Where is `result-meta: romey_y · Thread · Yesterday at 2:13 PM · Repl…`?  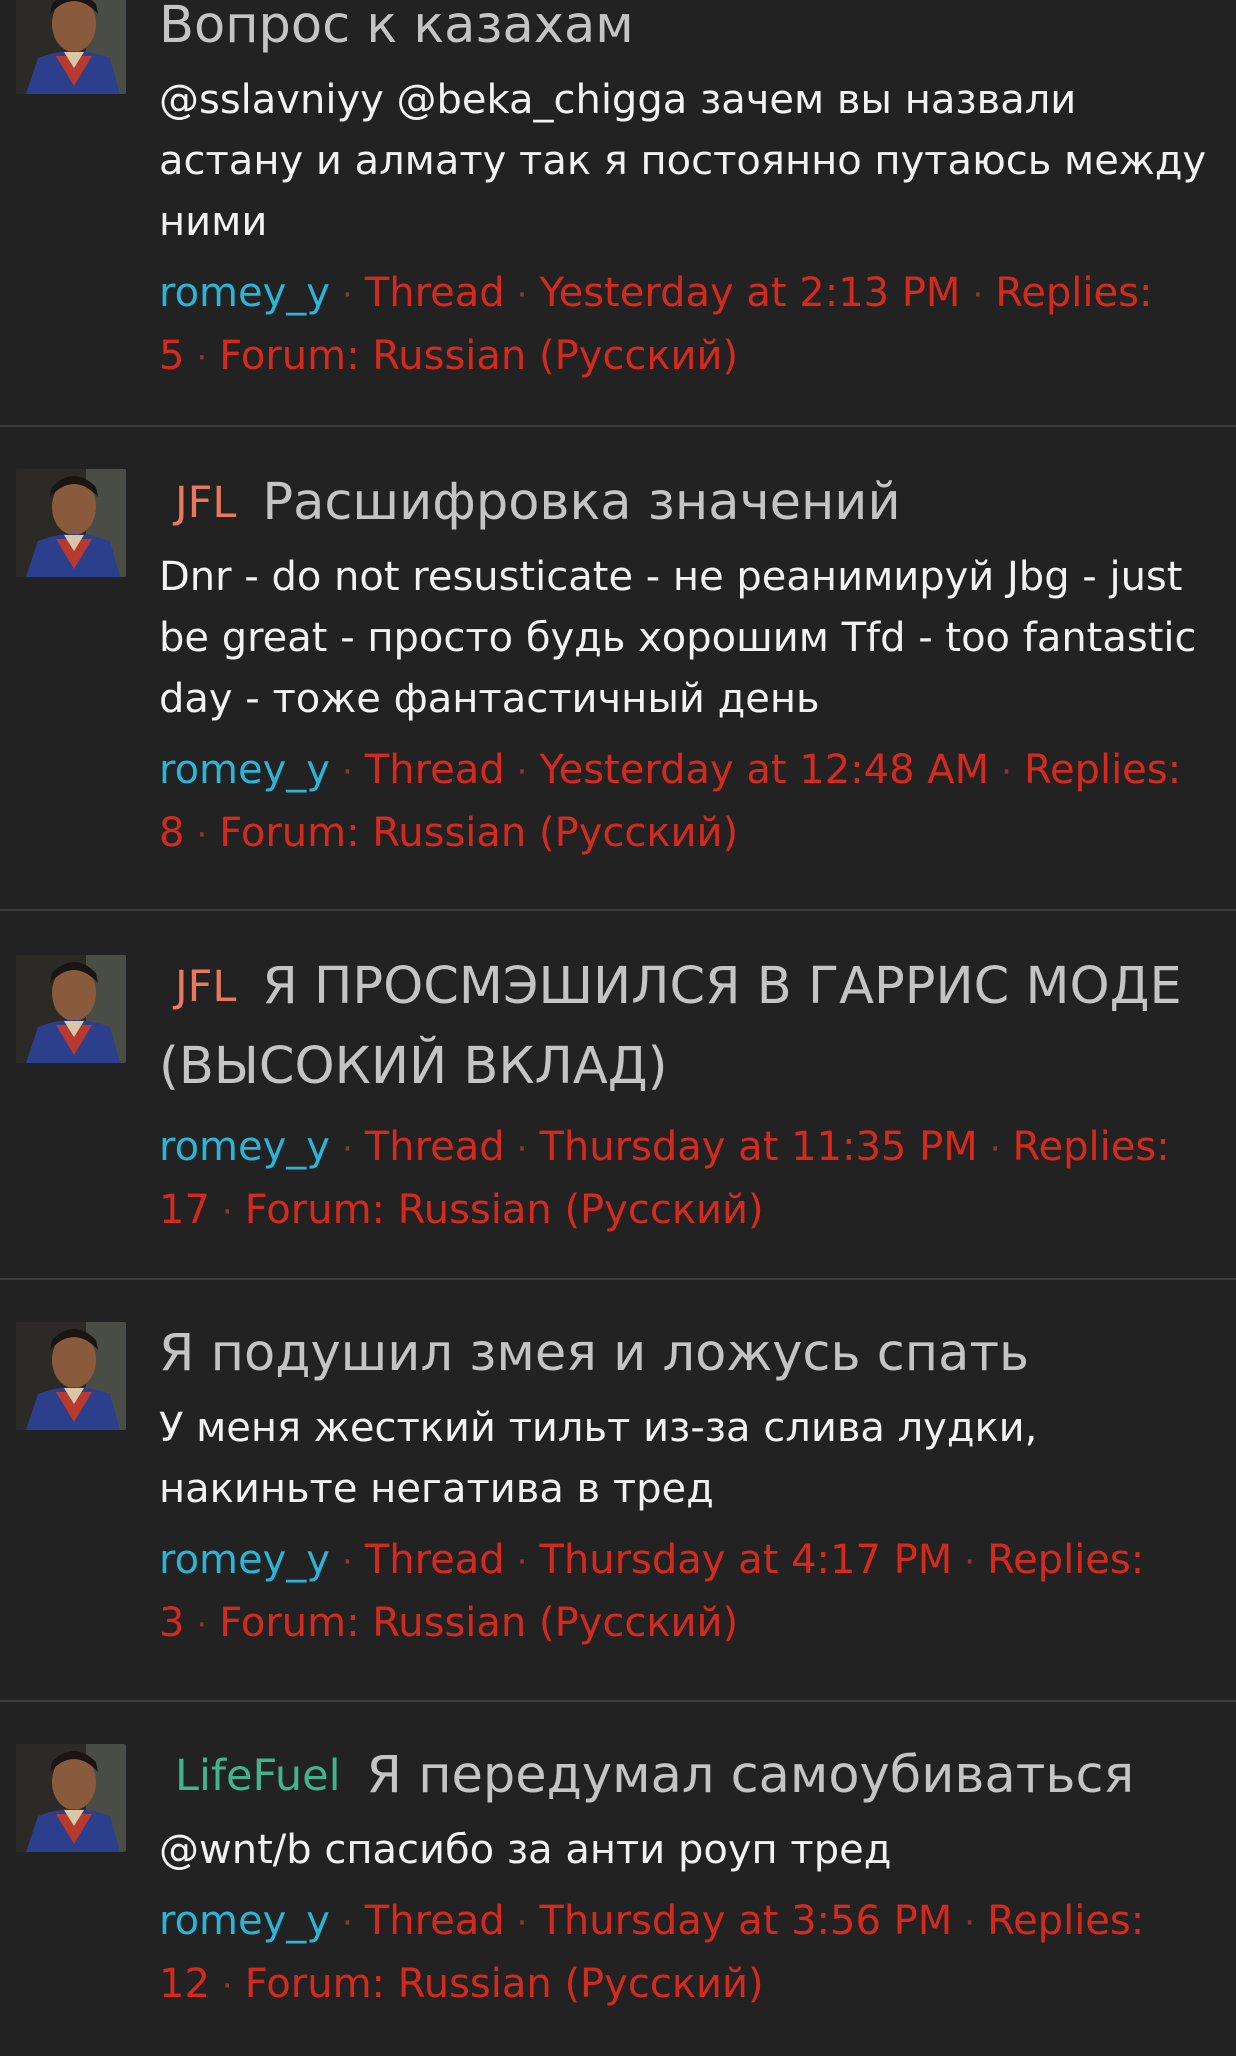 result-meta: romey_y · Thread · Yesterday at 2:13 PM · Repl… is located at coordinates (687, 326).